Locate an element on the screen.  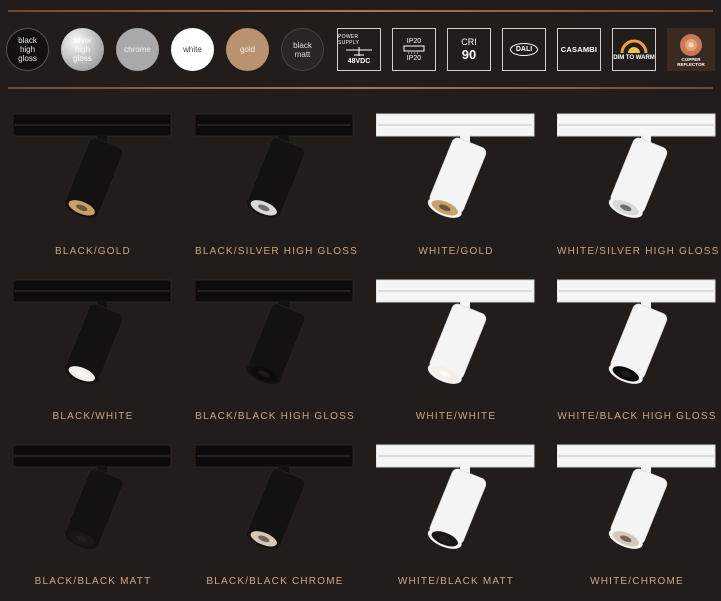
swatch-chrome: chrome is located at coordinates (137, 49).